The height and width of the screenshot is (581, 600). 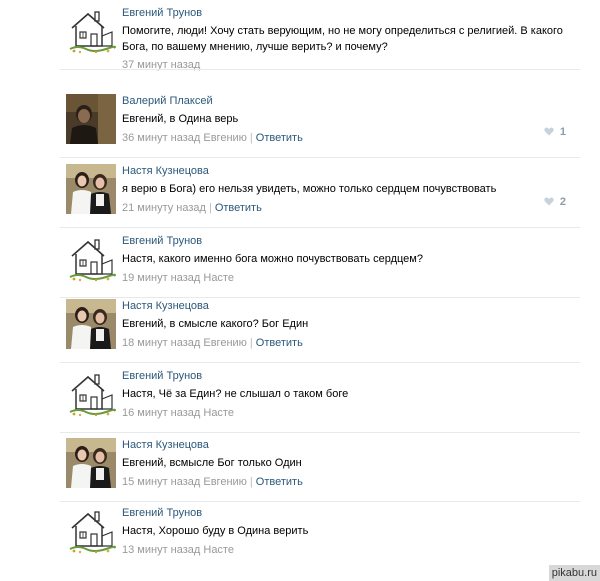 I want to click on comment-meta: 19 минут назад Насте, so click(x=347, y=278).